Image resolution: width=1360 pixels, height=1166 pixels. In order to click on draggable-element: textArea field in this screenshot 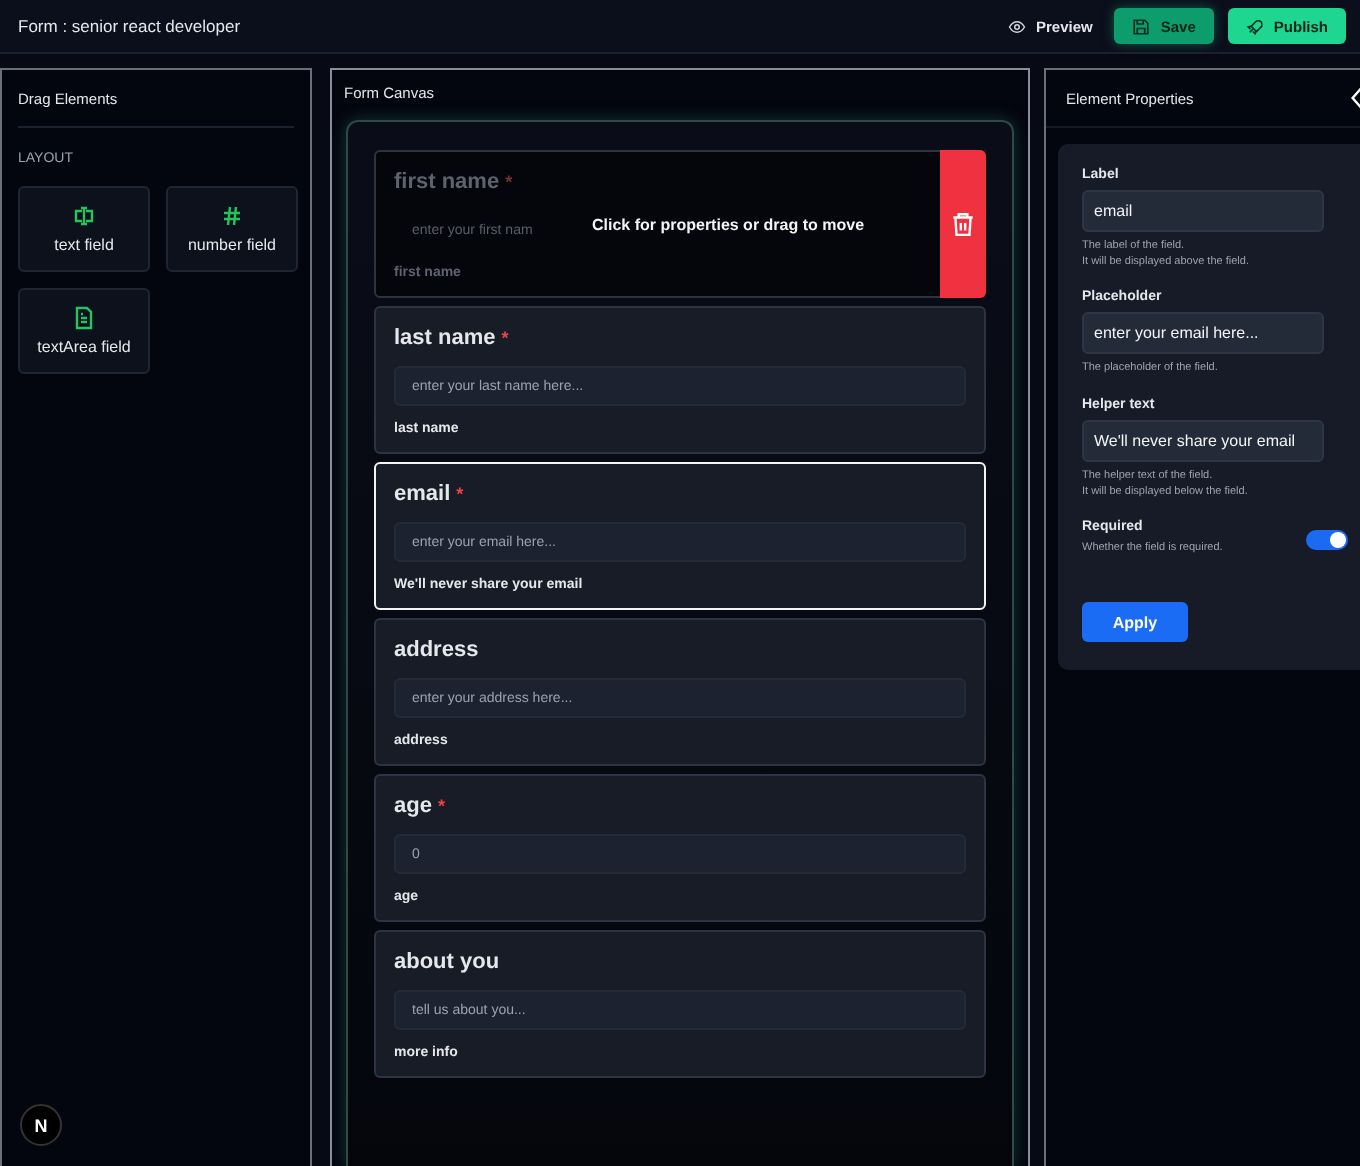, I will do `click(84, 331)`.